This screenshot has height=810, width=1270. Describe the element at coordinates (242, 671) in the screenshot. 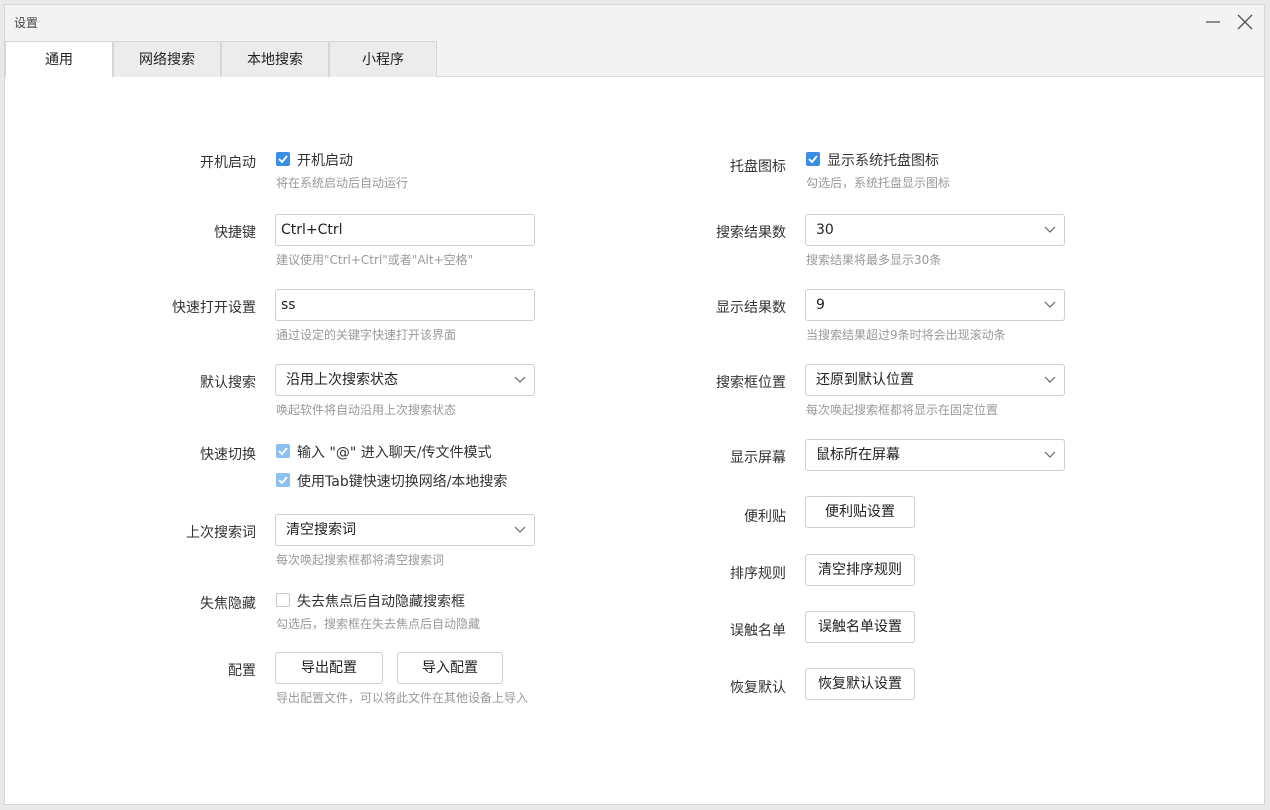

I see `config-label: 配置` at that location.